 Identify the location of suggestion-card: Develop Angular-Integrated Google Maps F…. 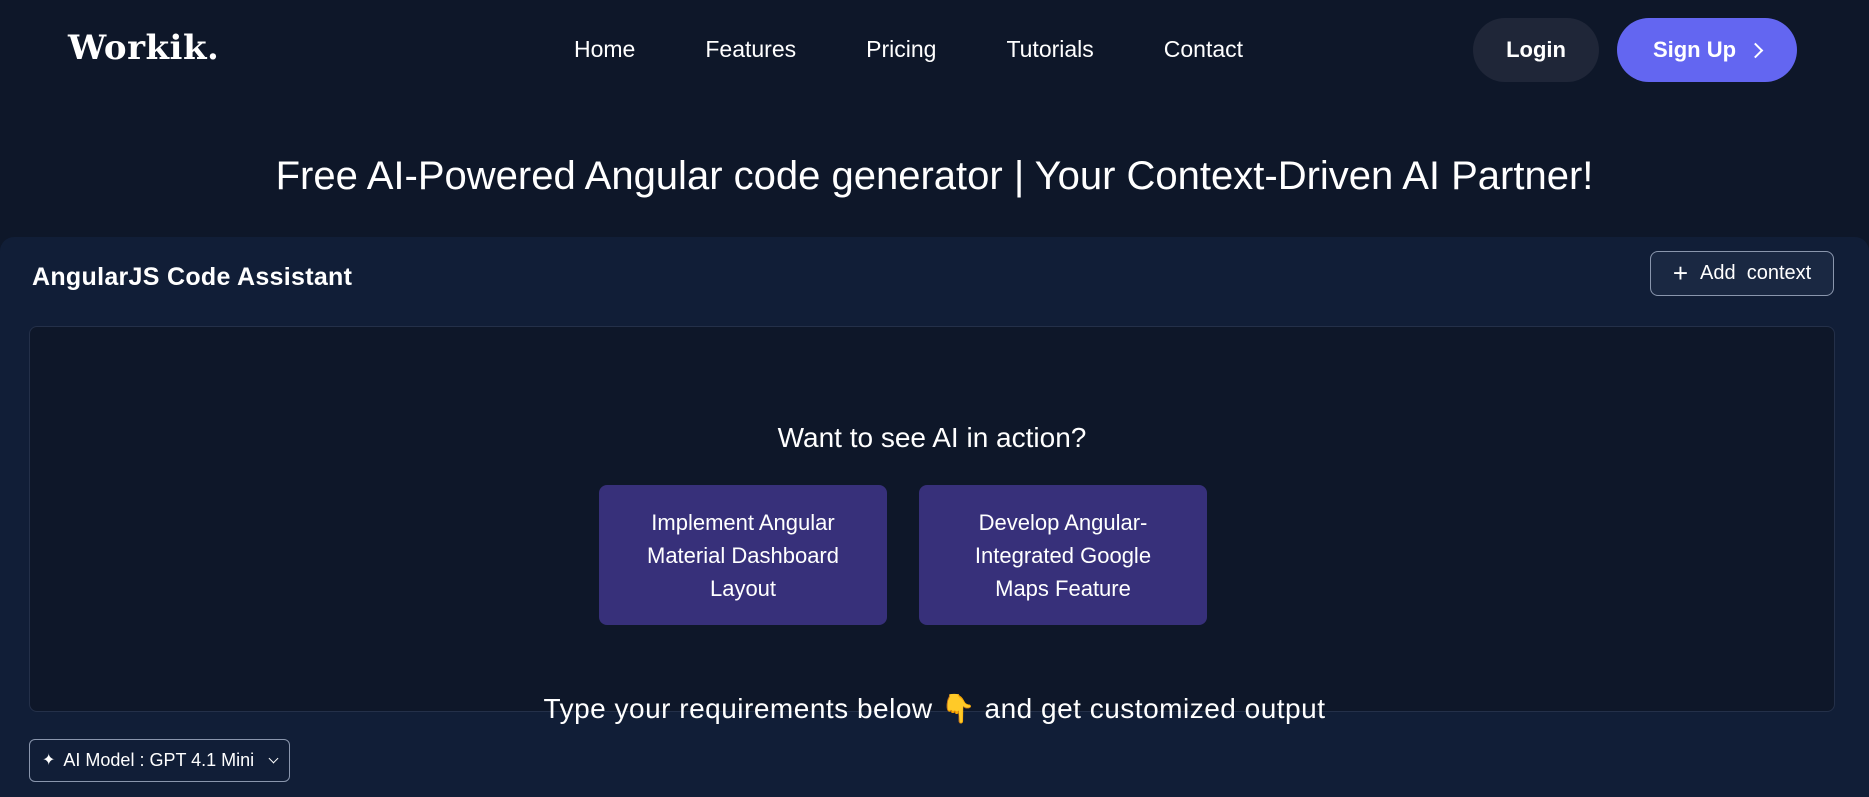
(1063, 555).